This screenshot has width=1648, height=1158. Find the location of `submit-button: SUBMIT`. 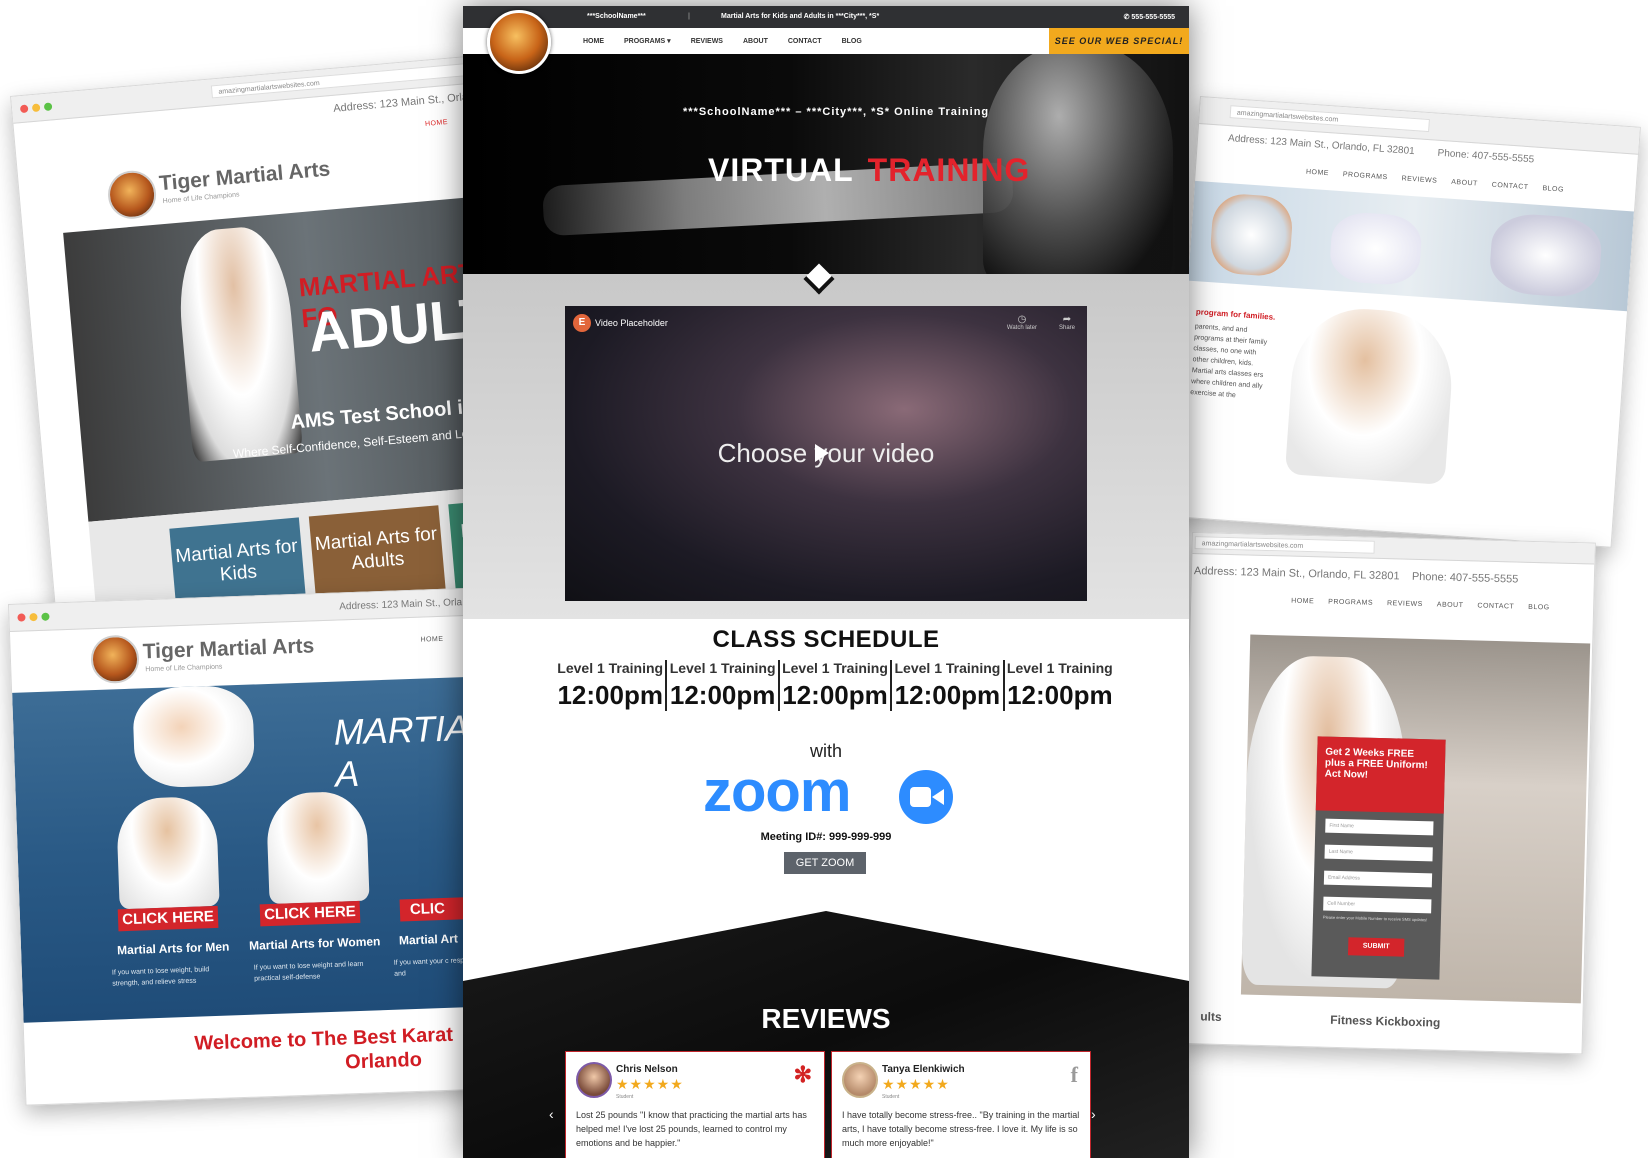

submit-button: SUBMIT is located at coordinates (1376, 947).